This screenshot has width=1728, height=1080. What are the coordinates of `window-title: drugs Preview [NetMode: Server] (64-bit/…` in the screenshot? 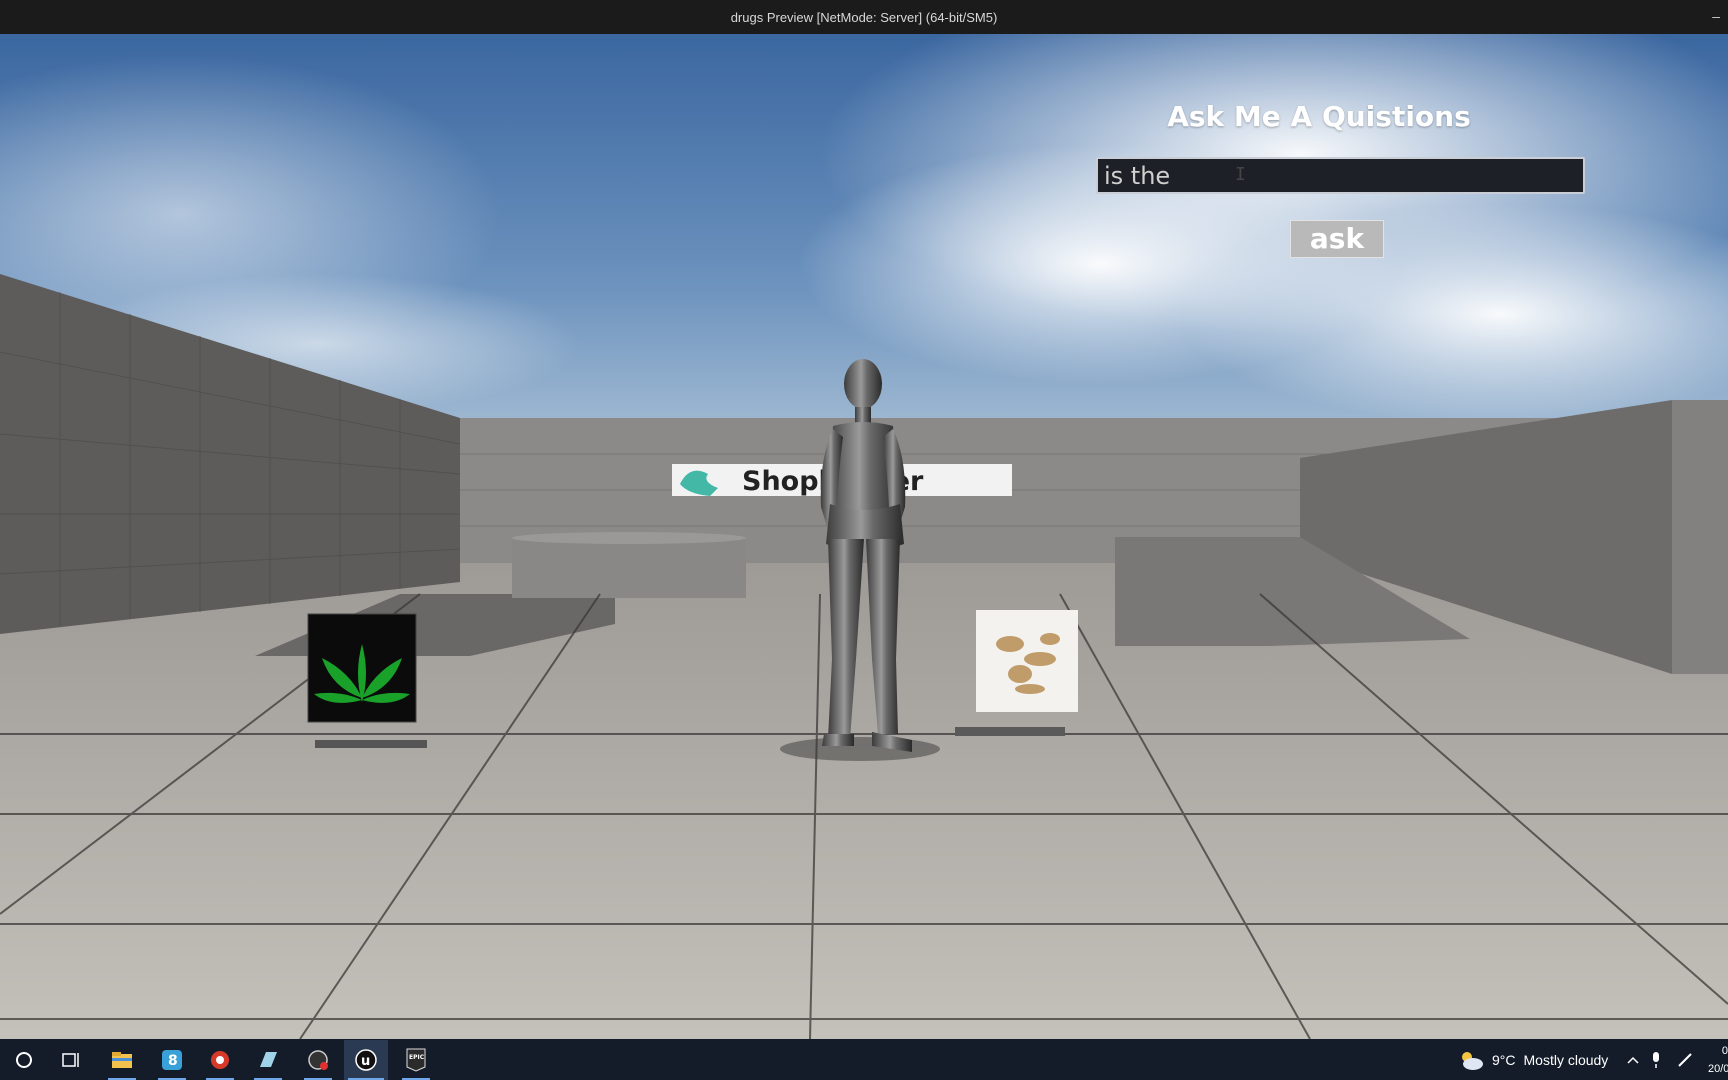 It's located at (864, 17).